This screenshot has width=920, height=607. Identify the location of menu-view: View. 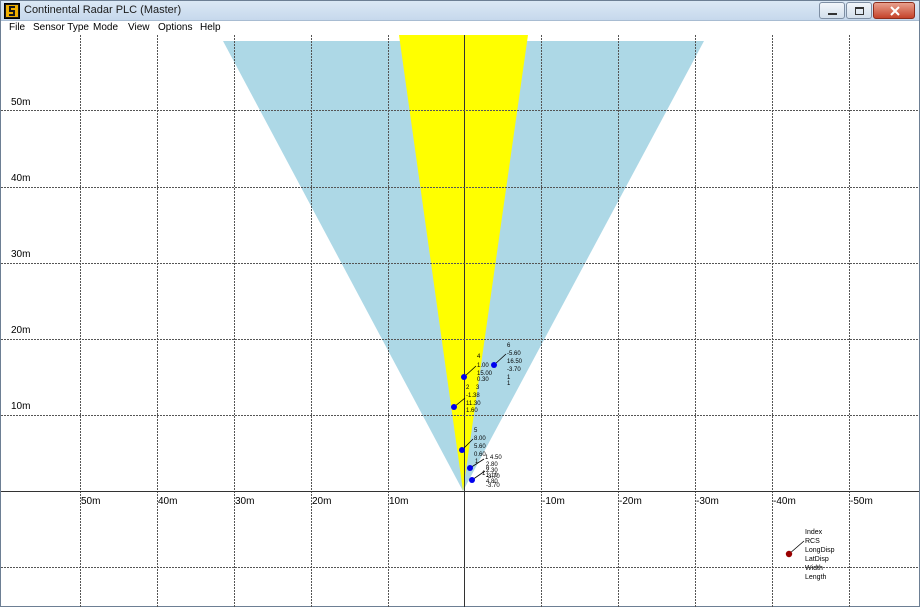
(139, 27).